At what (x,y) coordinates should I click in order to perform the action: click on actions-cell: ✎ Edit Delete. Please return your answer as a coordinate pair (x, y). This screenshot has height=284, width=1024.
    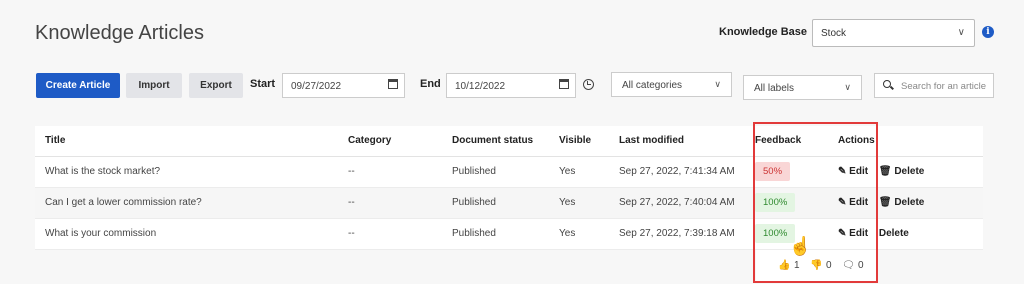
    Looking at the image, I should click on (905, 234).